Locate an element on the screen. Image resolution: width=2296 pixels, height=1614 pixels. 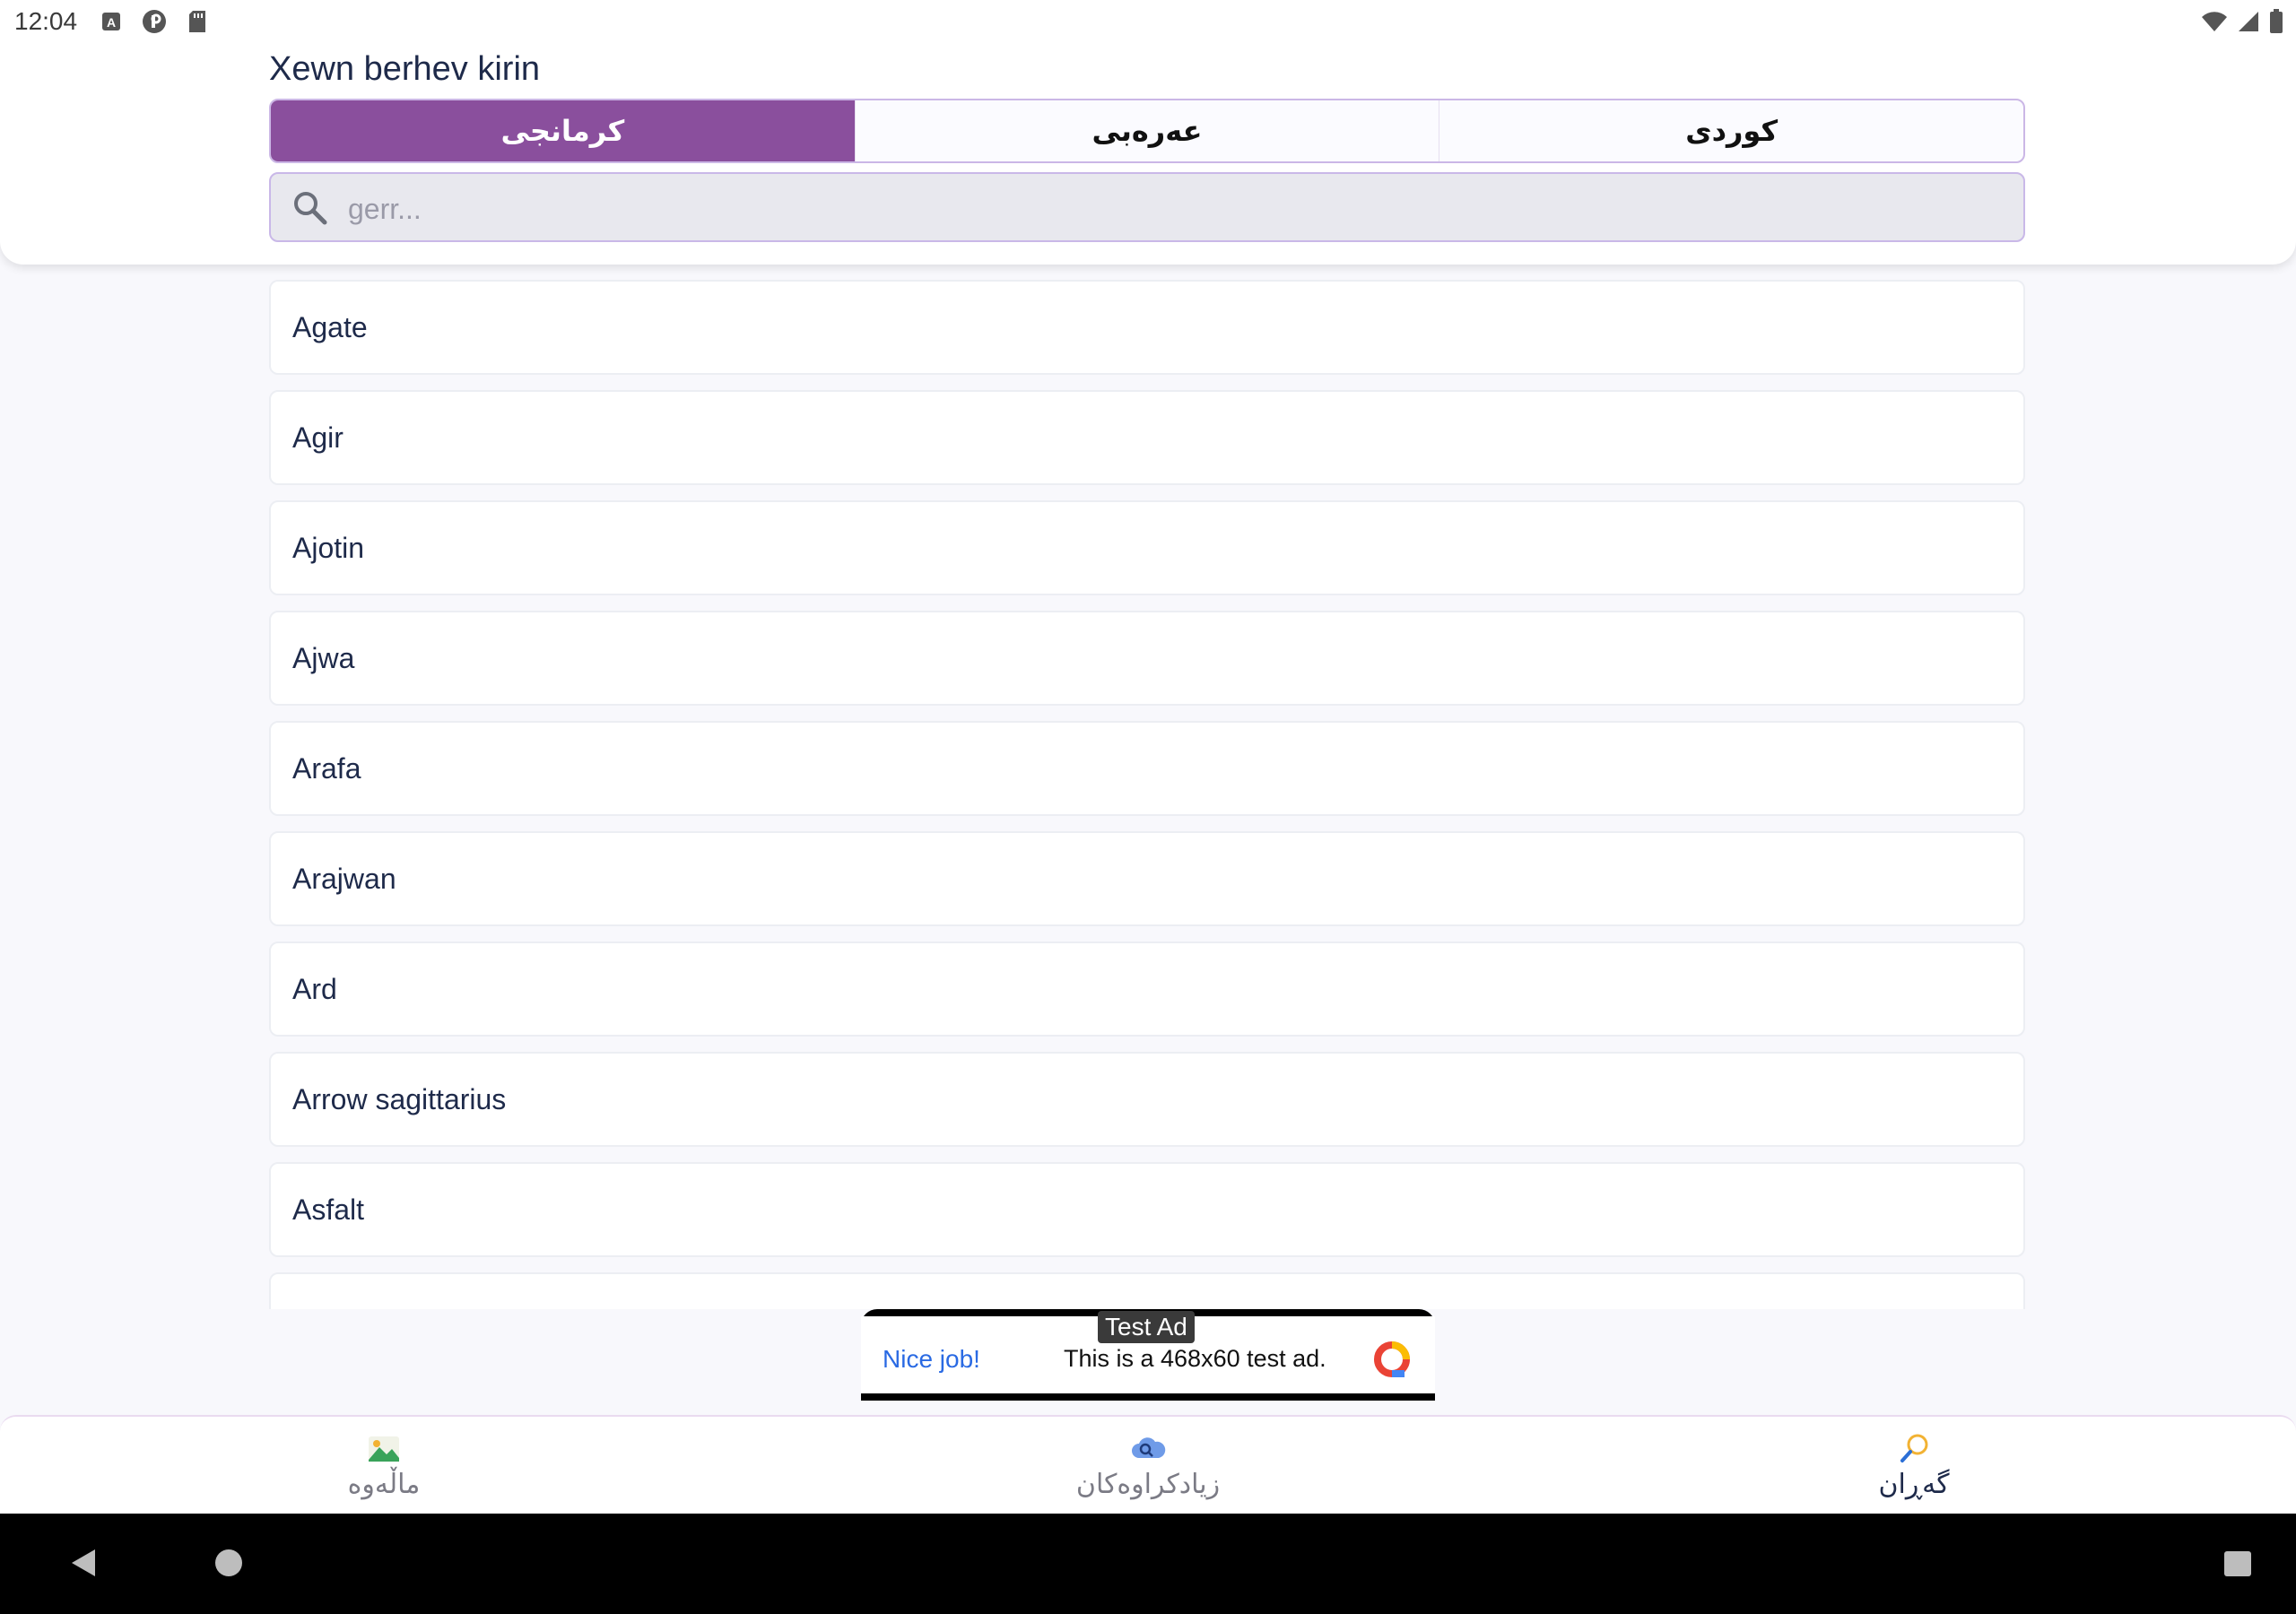
signal-icon is located at coordinates (2248, 21).